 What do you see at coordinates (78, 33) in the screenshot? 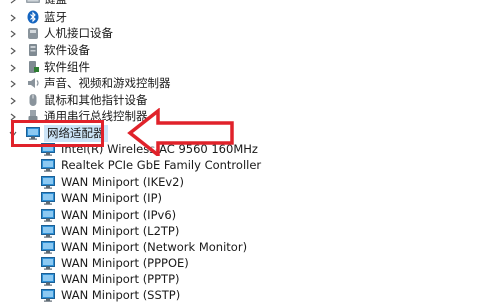
I see `category-label: 人机接口设备` at bounding box center [78, 33].